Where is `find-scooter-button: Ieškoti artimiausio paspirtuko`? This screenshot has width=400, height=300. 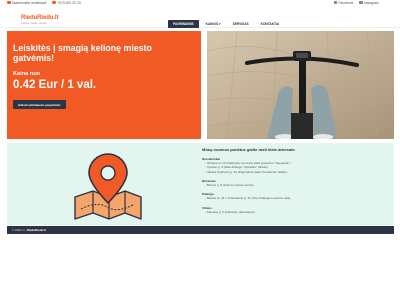 find-scooter-button: Ieškoti artimiausio paspirtuko is located at coordinates (39, 105).